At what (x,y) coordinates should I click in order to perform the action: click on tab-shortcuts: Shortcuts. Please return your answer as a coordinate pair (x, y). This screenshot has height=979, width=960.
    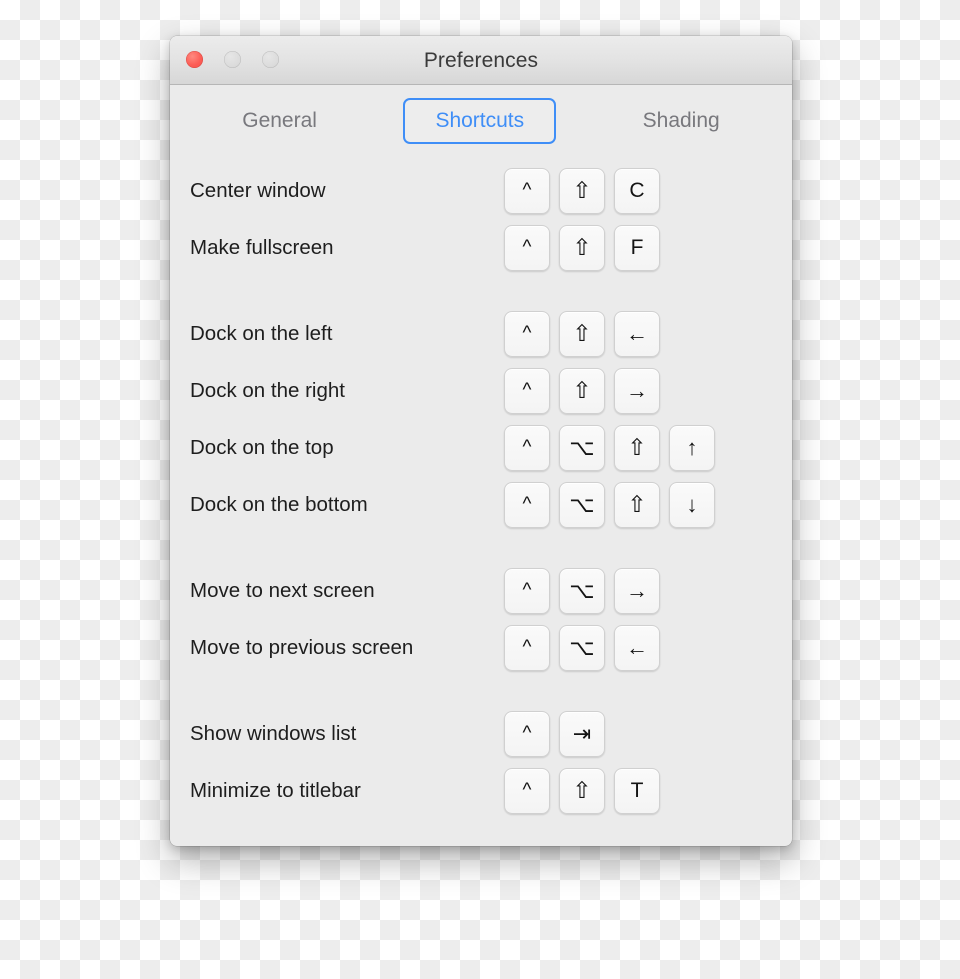
    Looking at the image, I should click on (480, 120).